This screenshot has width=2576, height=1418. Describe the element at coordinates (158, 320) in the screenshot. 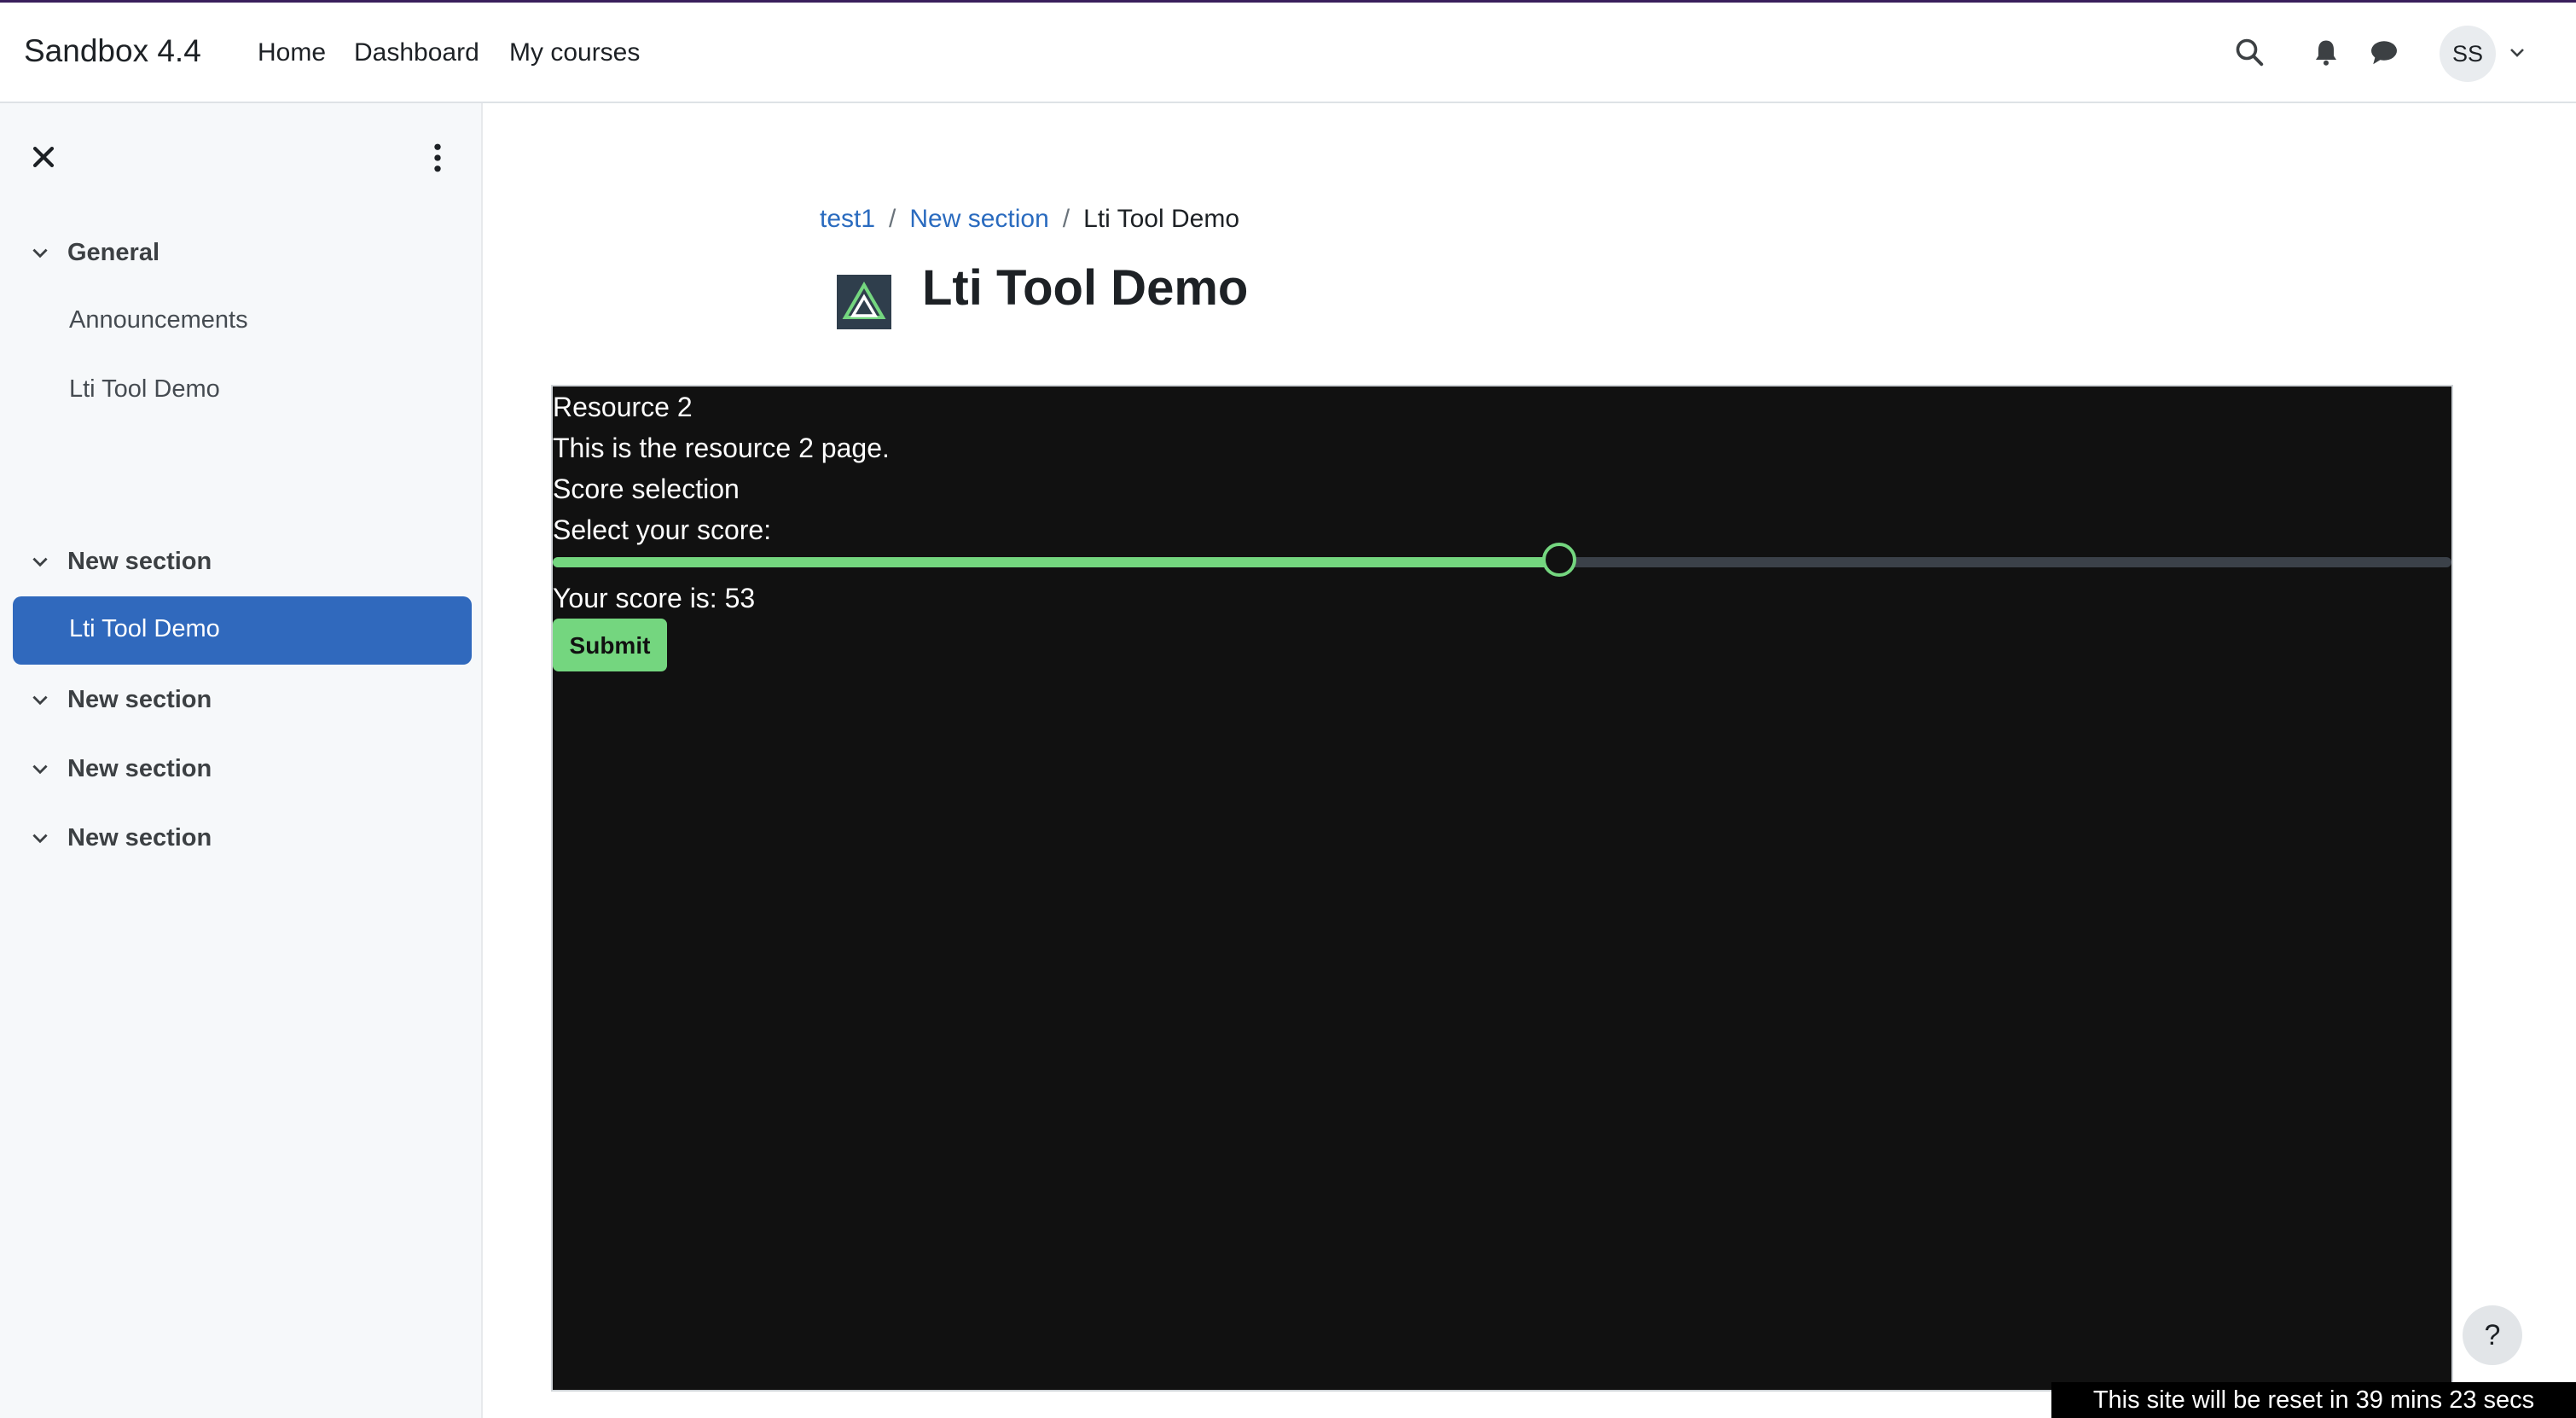

I see `sidebar-item-label: Announcements` at that location.